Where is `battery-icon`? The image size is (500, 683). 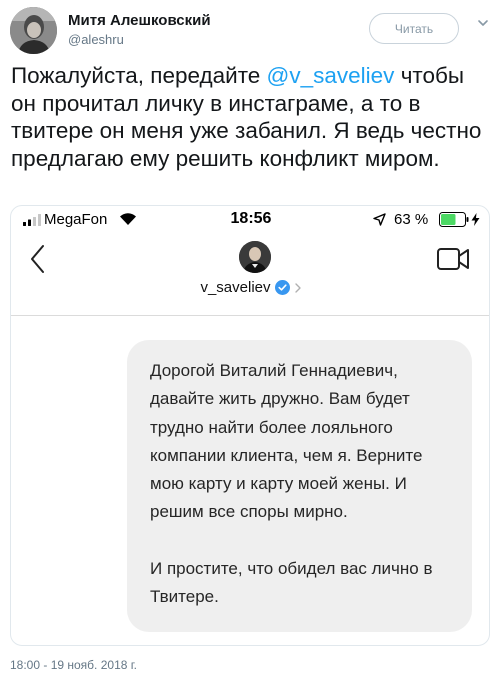
battery-icon is located at coordinates (454, 219).